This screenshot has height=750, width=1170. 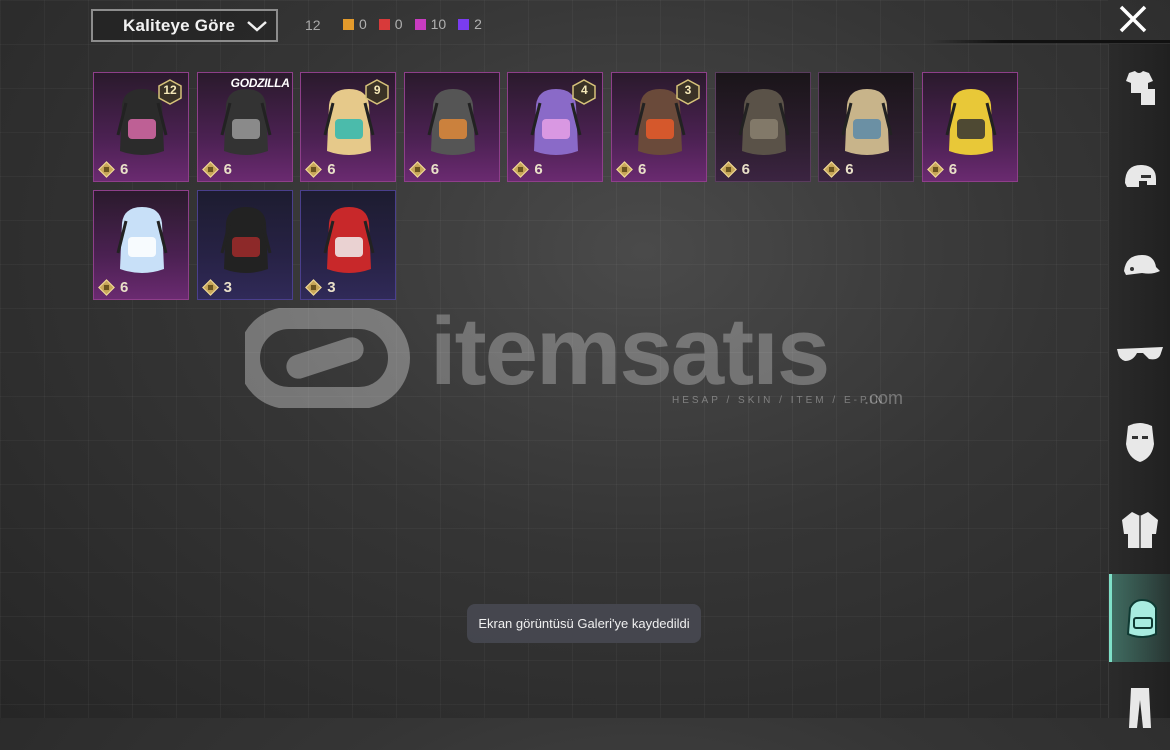 I want to click on sort-dropdown: Kaliteye Göre, so click(x=184, y=25).